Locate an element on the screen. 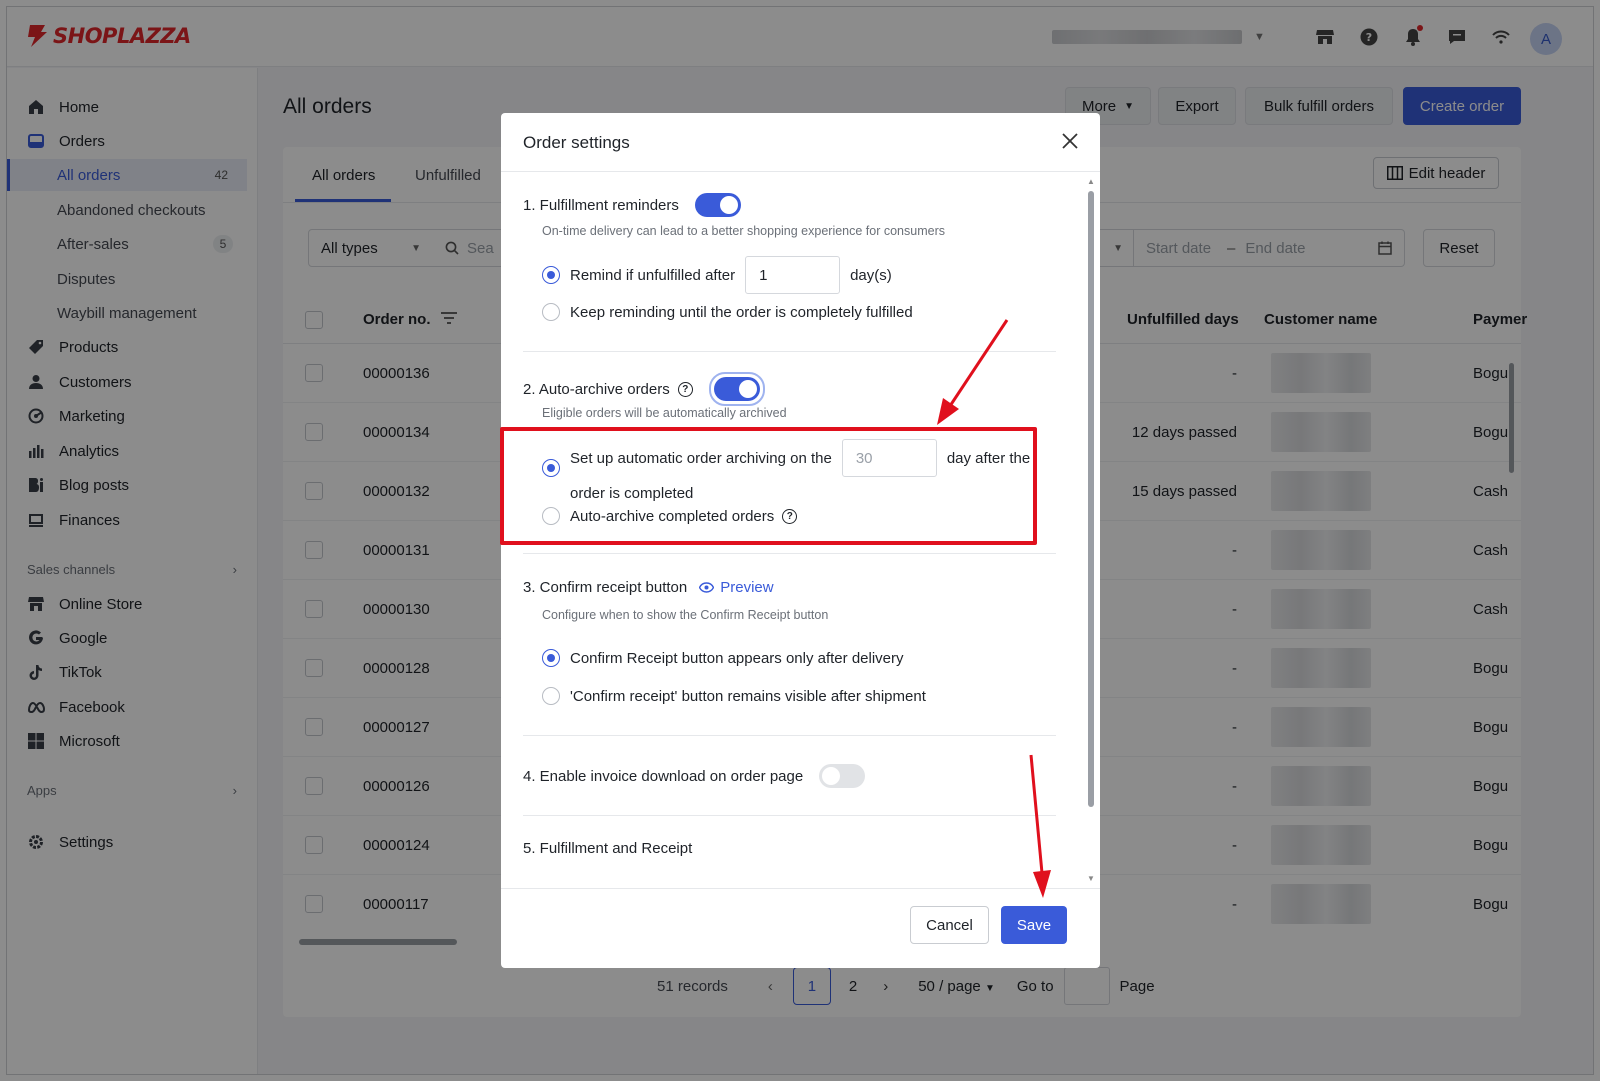 The height and width of the screenshot is (1081, 1600). auto-archive-toggle is located at coordinates (736, 389).